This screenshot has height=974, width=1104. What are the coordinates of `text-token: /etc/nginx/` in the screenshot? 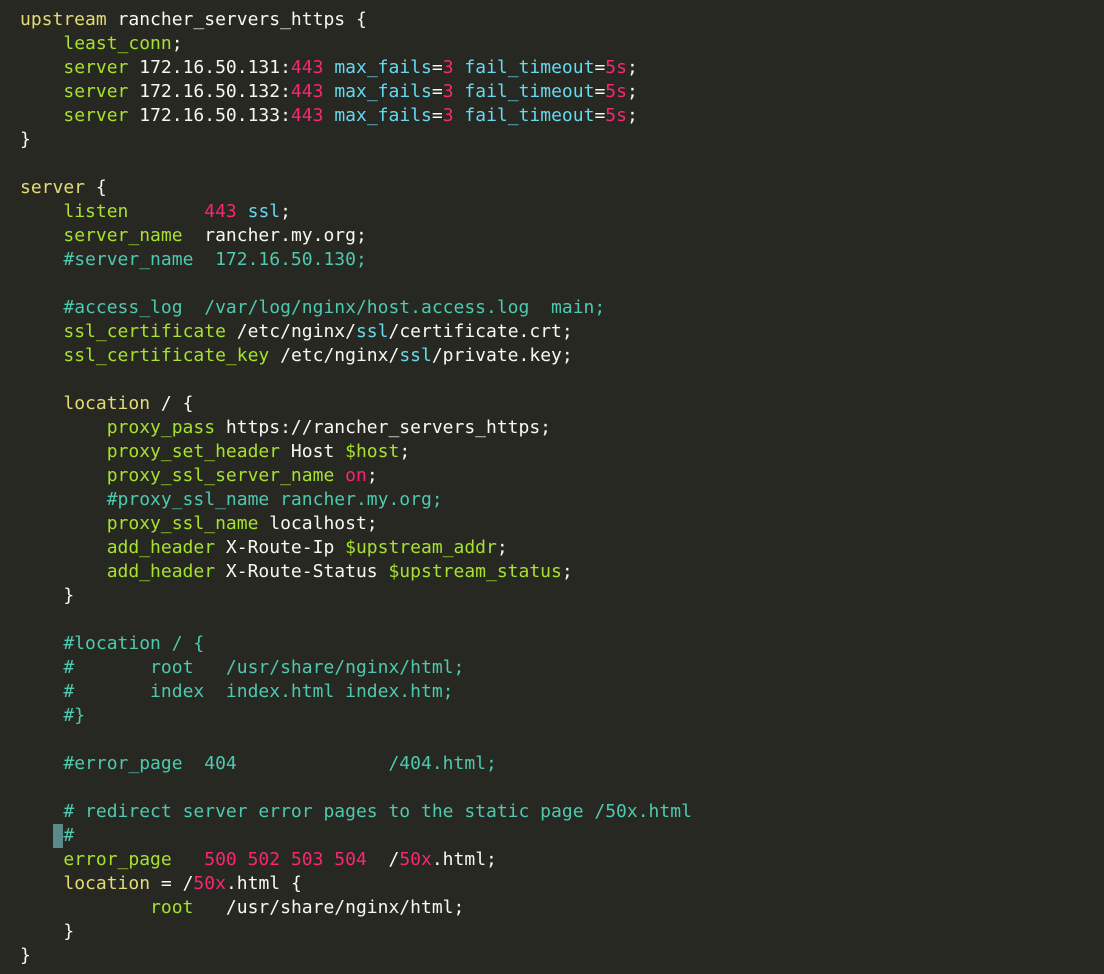 It's located at (334, 355).